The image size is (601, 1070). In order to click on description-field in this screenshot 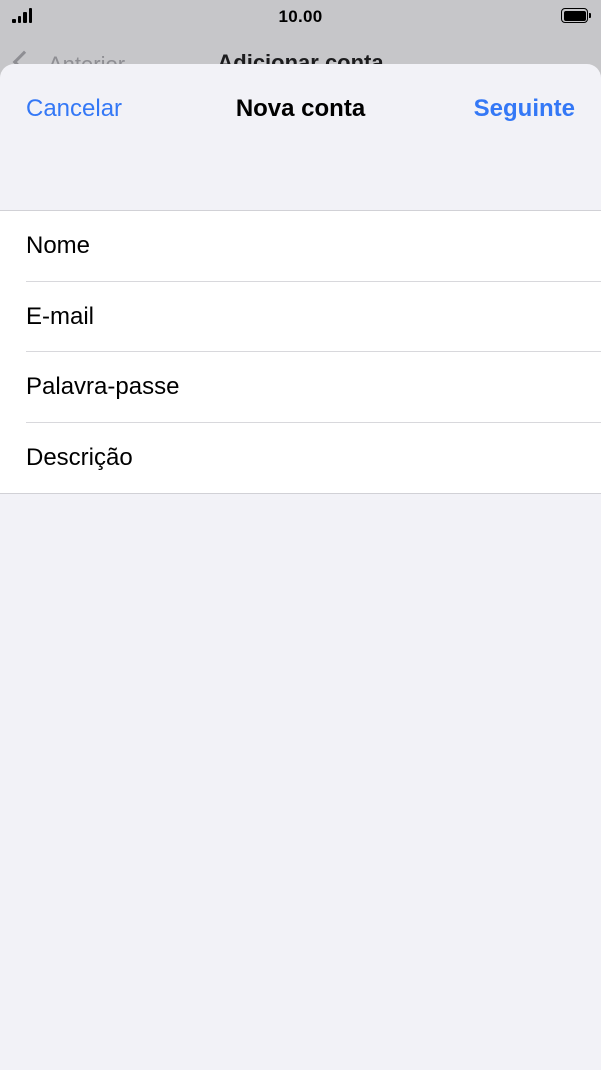, I will do `click(313, 457)`.